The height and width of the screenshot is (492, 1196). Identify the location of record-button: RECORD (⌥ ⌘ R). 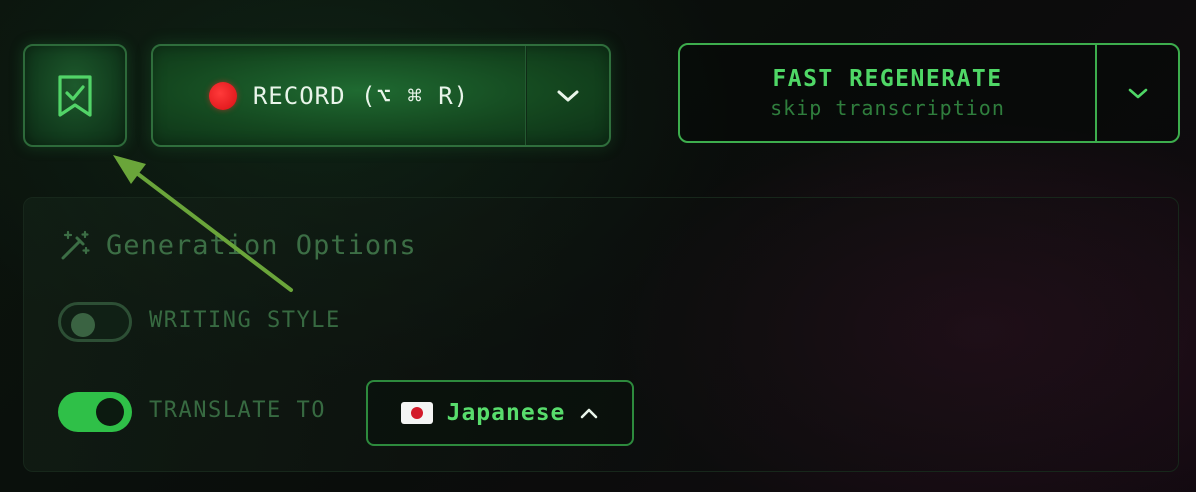
(339, 95).